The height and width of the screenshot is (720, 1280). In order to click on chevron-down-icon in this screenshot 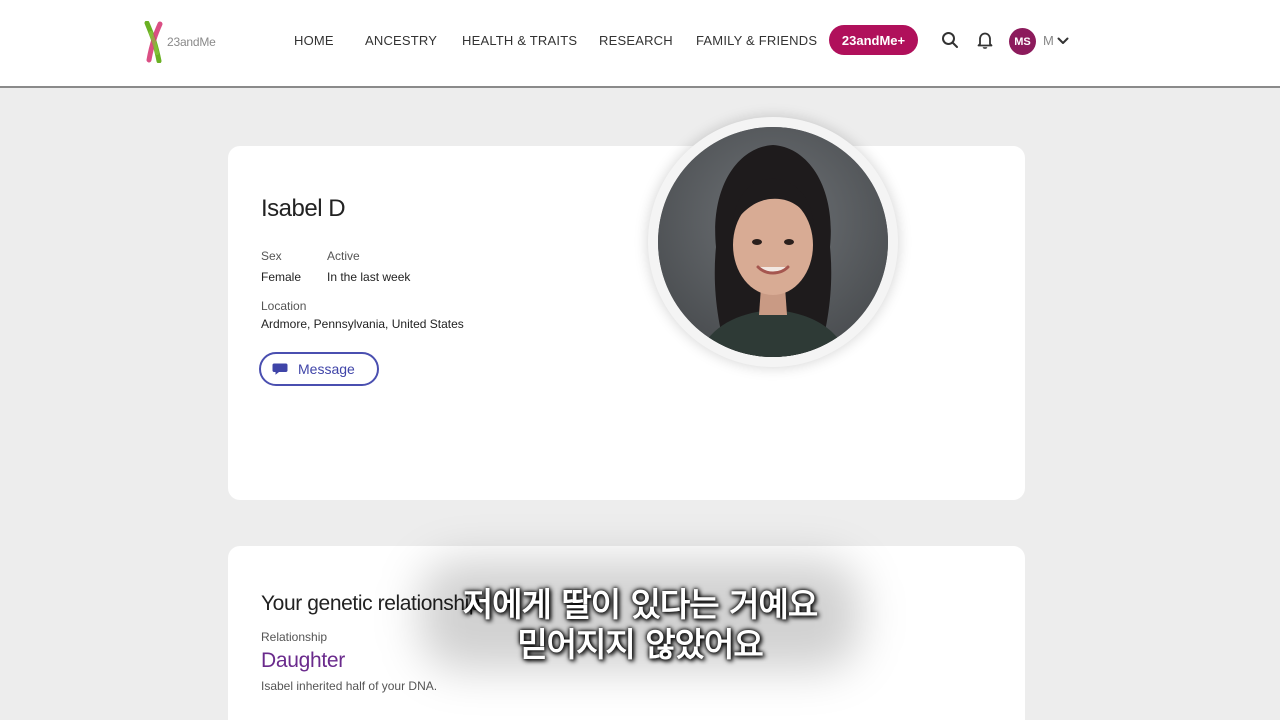, I will do `click(1063, 41)`.